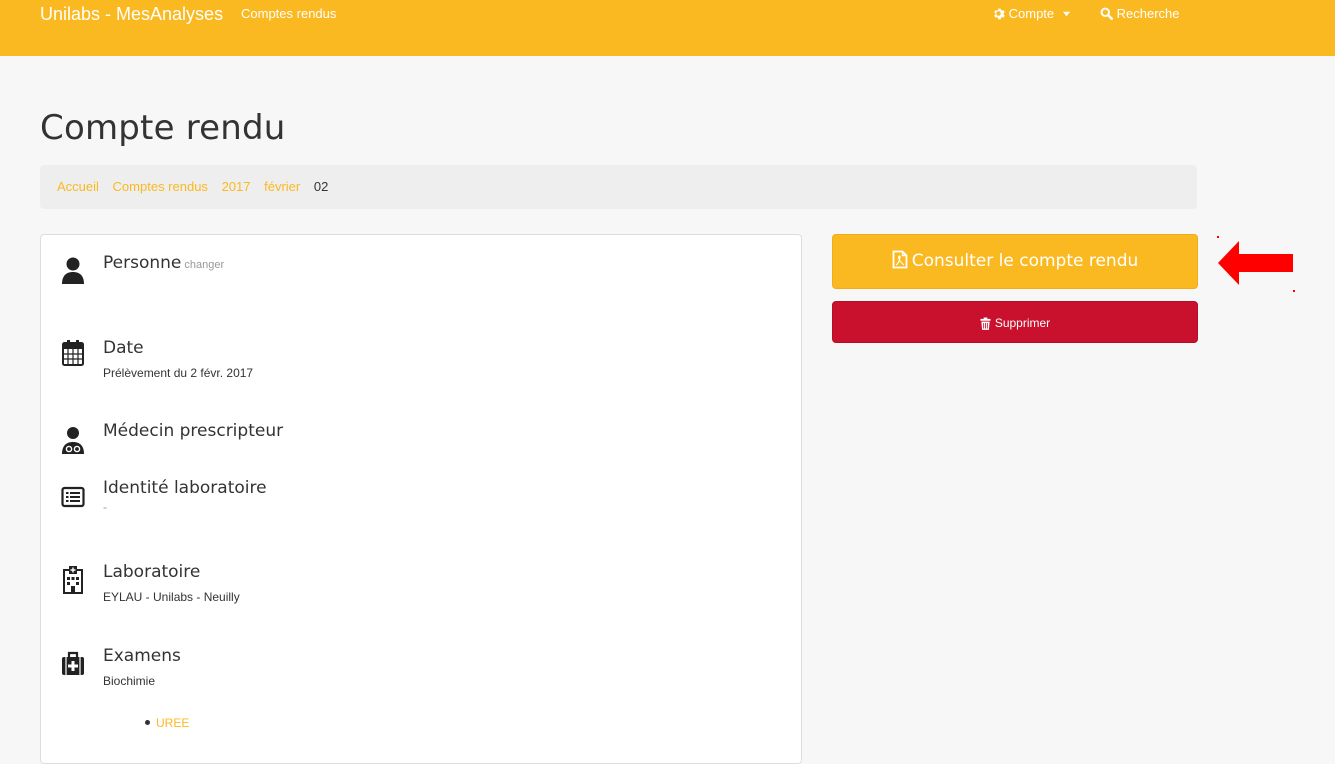 This screenshot has height=764, width=1335. I want to click on section-title-medecin: Médecin prescripteur, so click(193, 431).